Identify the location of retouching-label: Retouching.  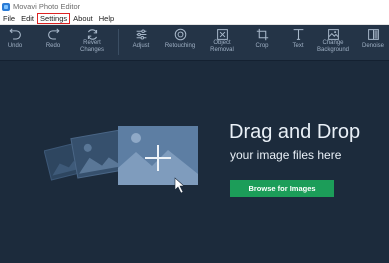
(180, 46).